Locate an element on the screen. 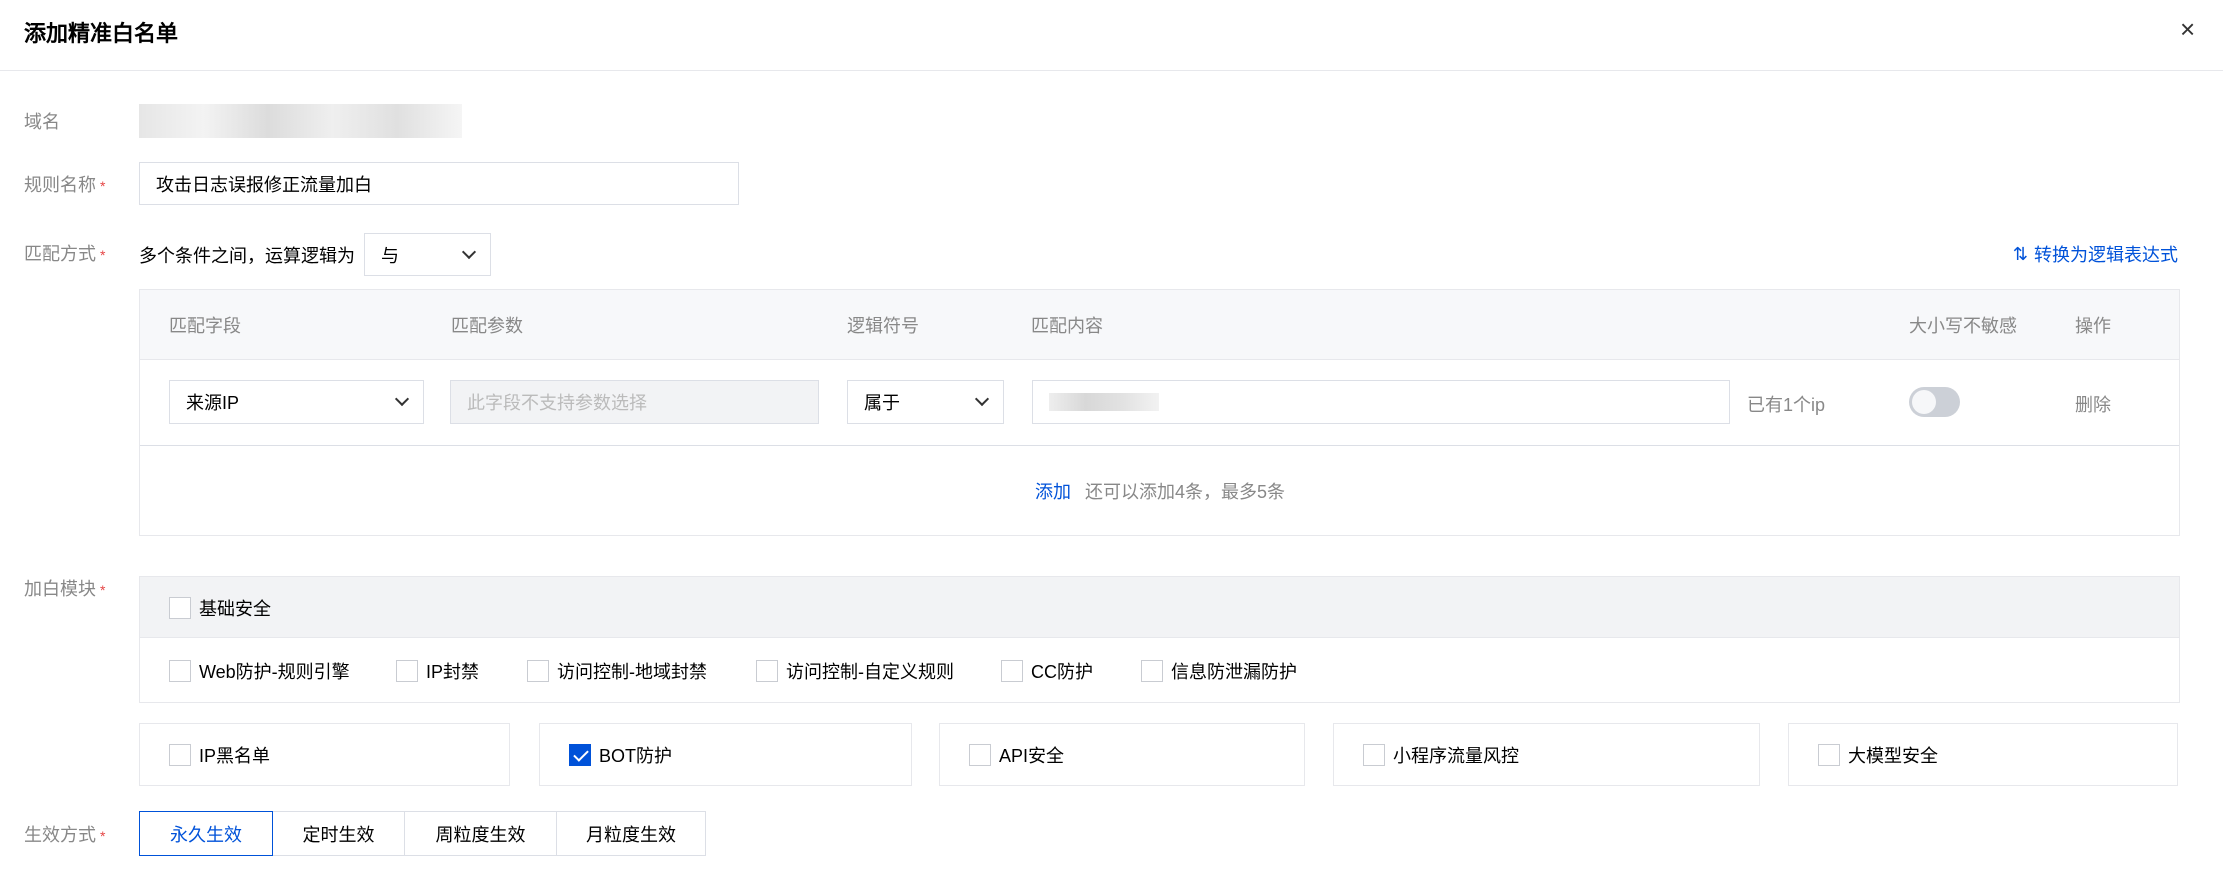 Image resolution: width=2223 pixels, height=873 pixels. add-condition-link: 添加 is located at coordinates (1053, 491).